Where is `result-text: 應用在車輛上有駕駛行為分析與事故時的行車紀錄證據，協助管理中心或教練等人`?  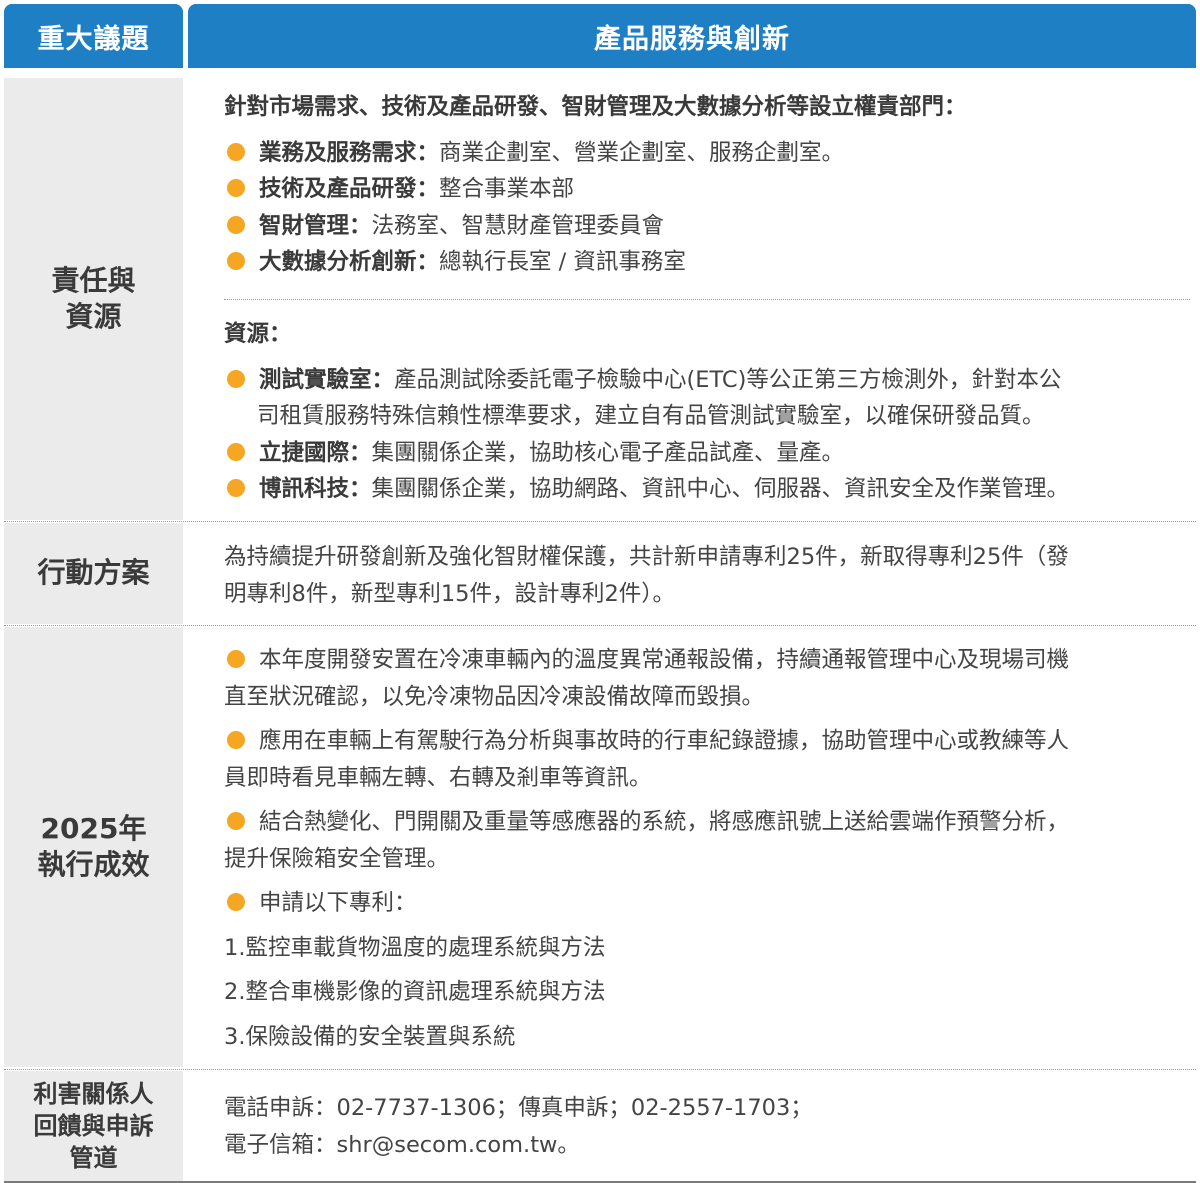 result-text: 應用在車輛上有駕駛行為分析與事故時的行車紀錄證據，協助管理中心或教練等人 is located at coordinates (664, 741).